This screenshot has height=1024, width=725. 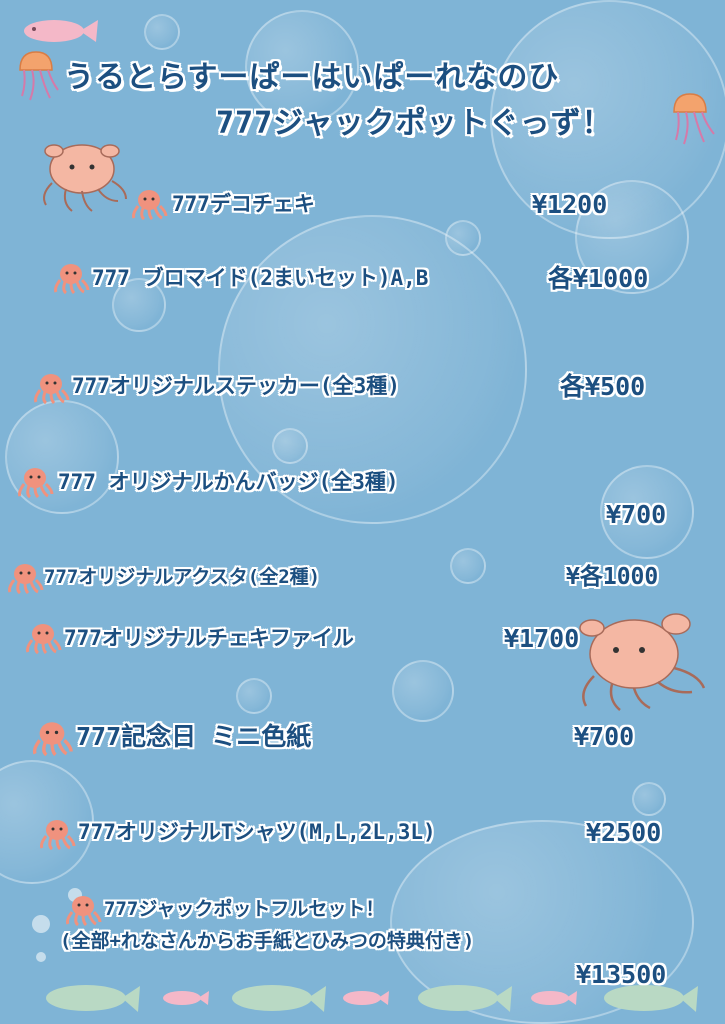 I want to click on item-label: 777デコチェキ, so click(x=243, y=204).